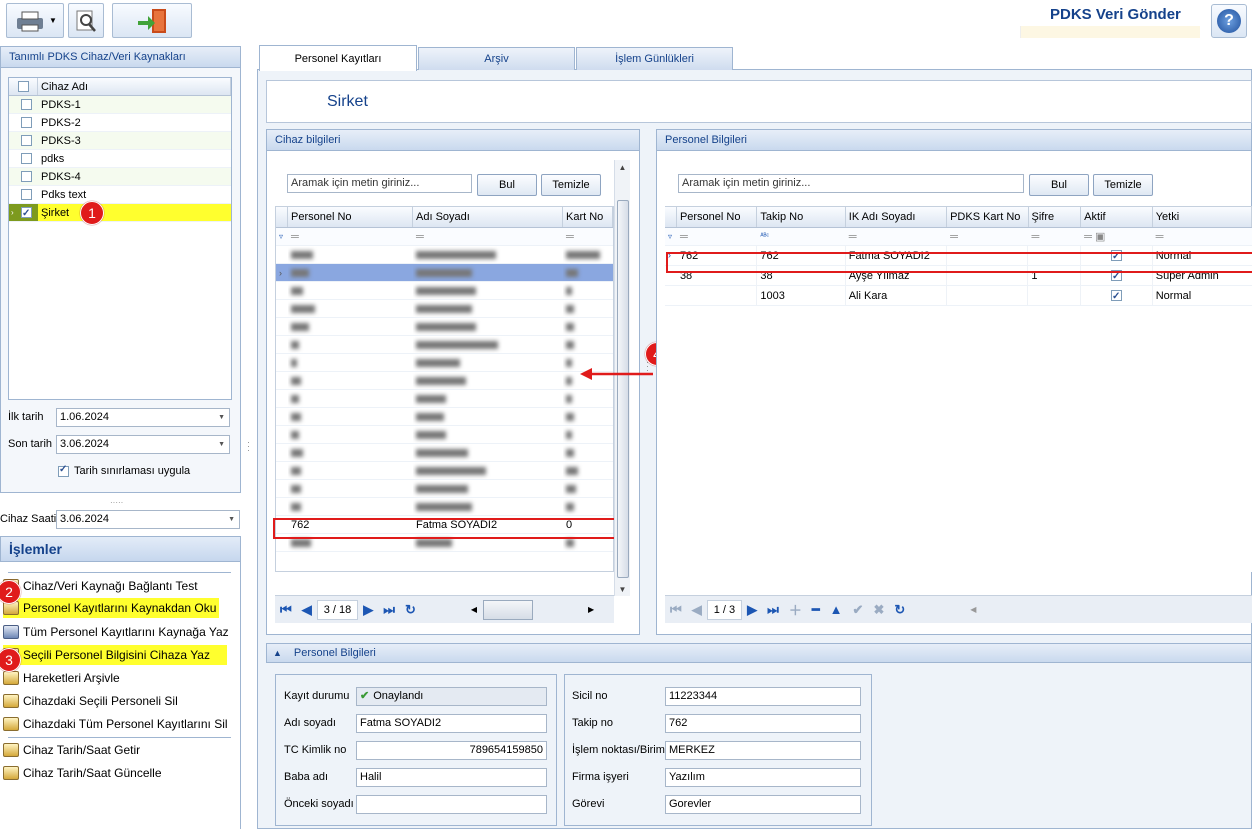  I want to click on op-get-datetime: Cihaz Tarih/Saat Getir, so click(71, 750).